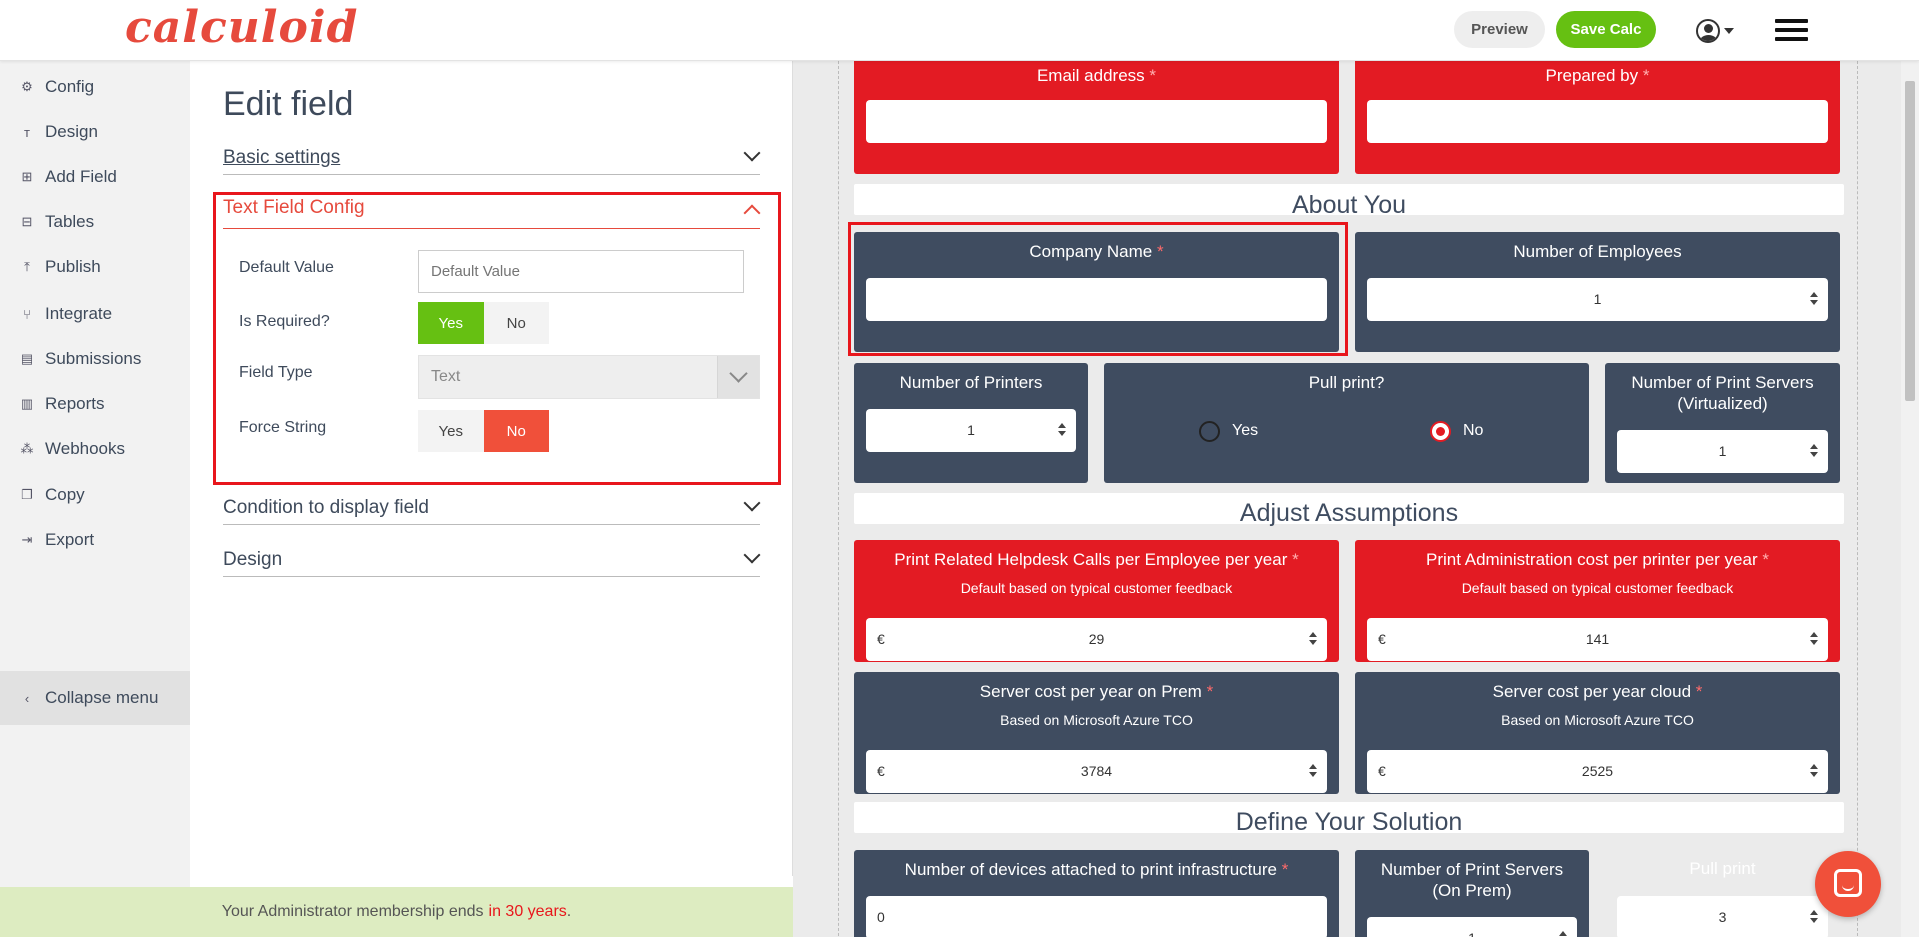 The width and height of the screenshot is (1919, 937). I want to click on helpdesk-value: 29, so click(1096, 639).